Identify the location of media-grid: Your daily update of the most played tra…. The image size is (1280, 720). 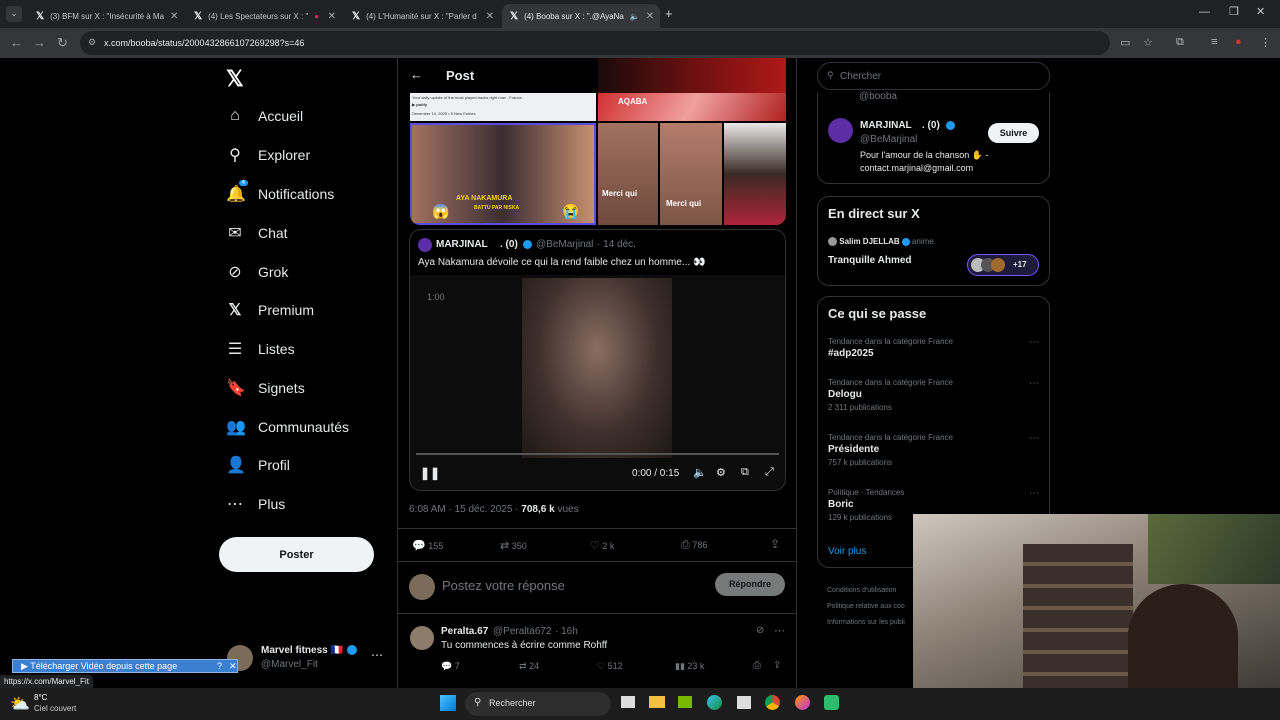
(598, 159).